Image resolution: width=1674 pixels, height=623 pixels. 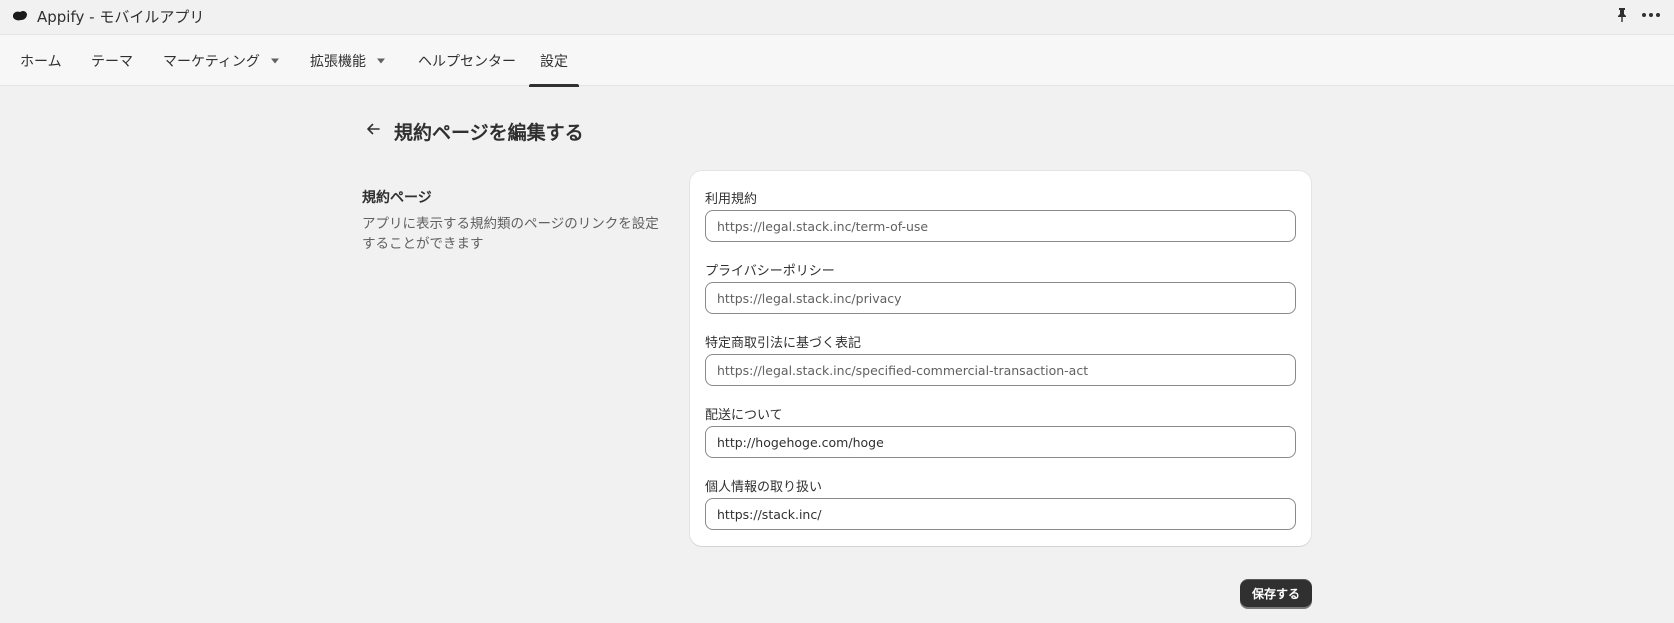 What do you see at coordinates (837, 17) in the screenshot?
I see `window-titlebar: Appify - モバイルアプリ` at bounding box center [837, 17].